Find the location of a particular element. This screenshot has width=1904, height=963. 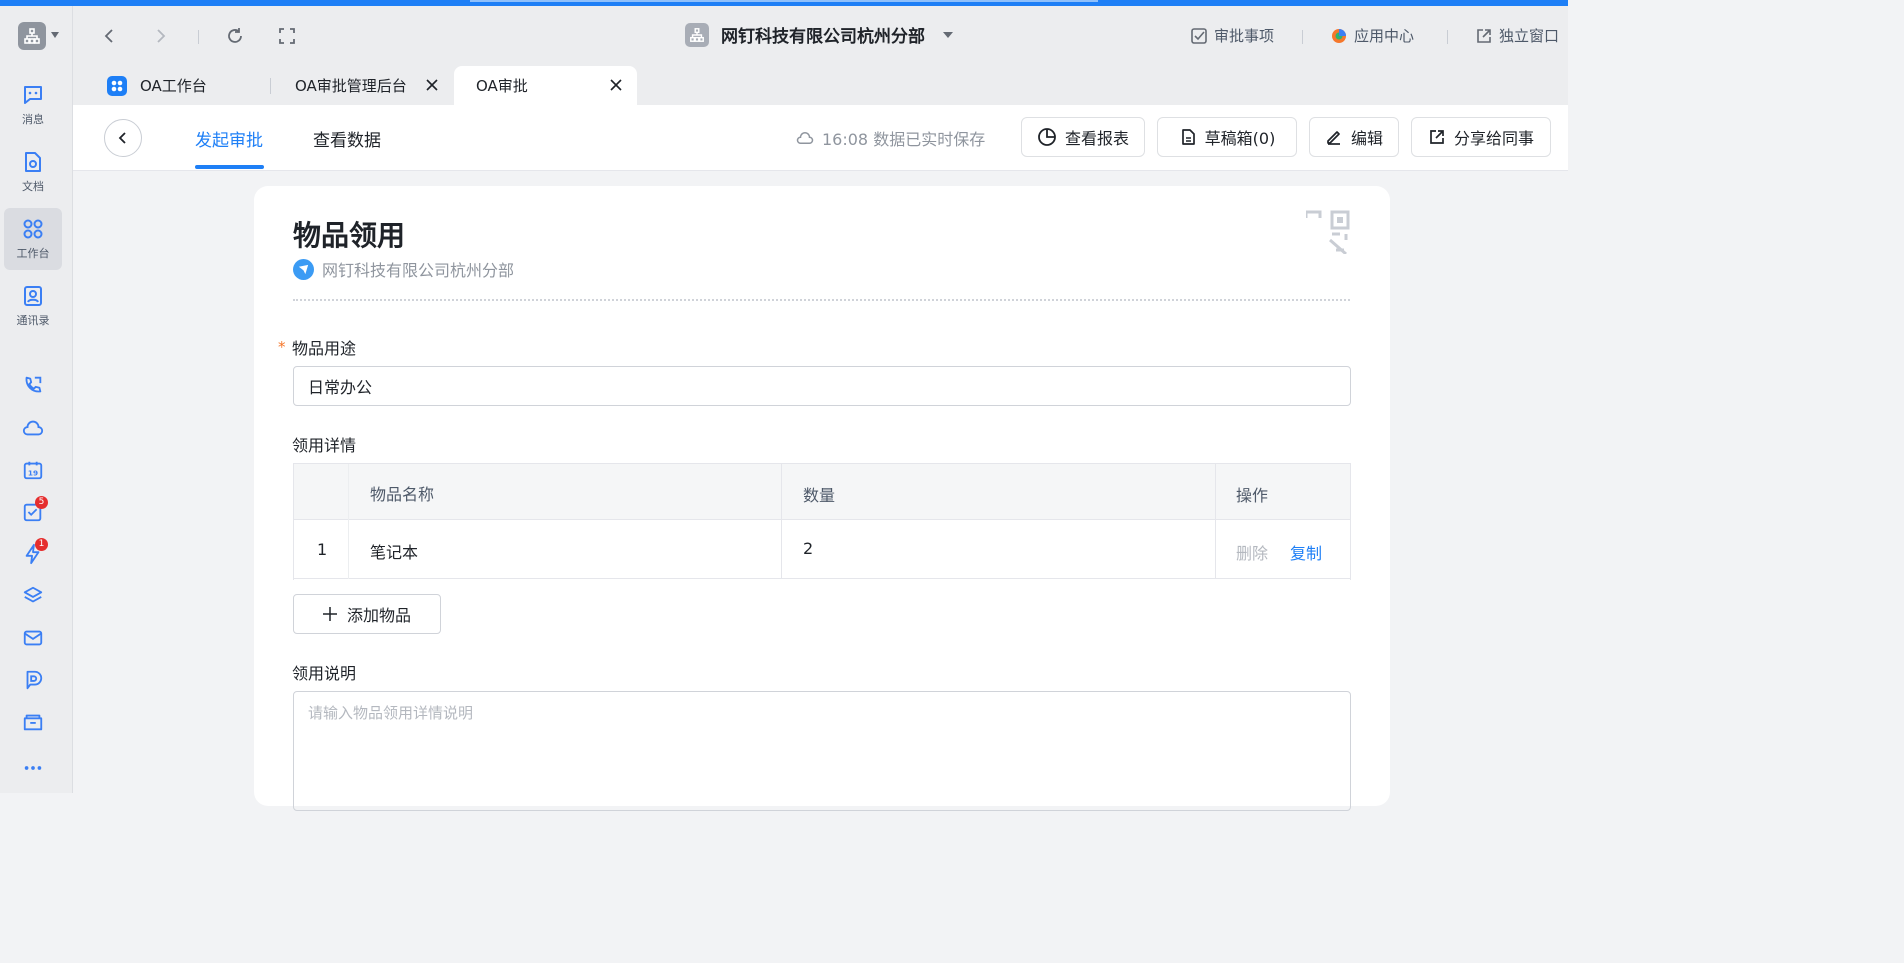

note-placeholder: 请输入物品领用详情说明 is located at coordinates (391, 713).